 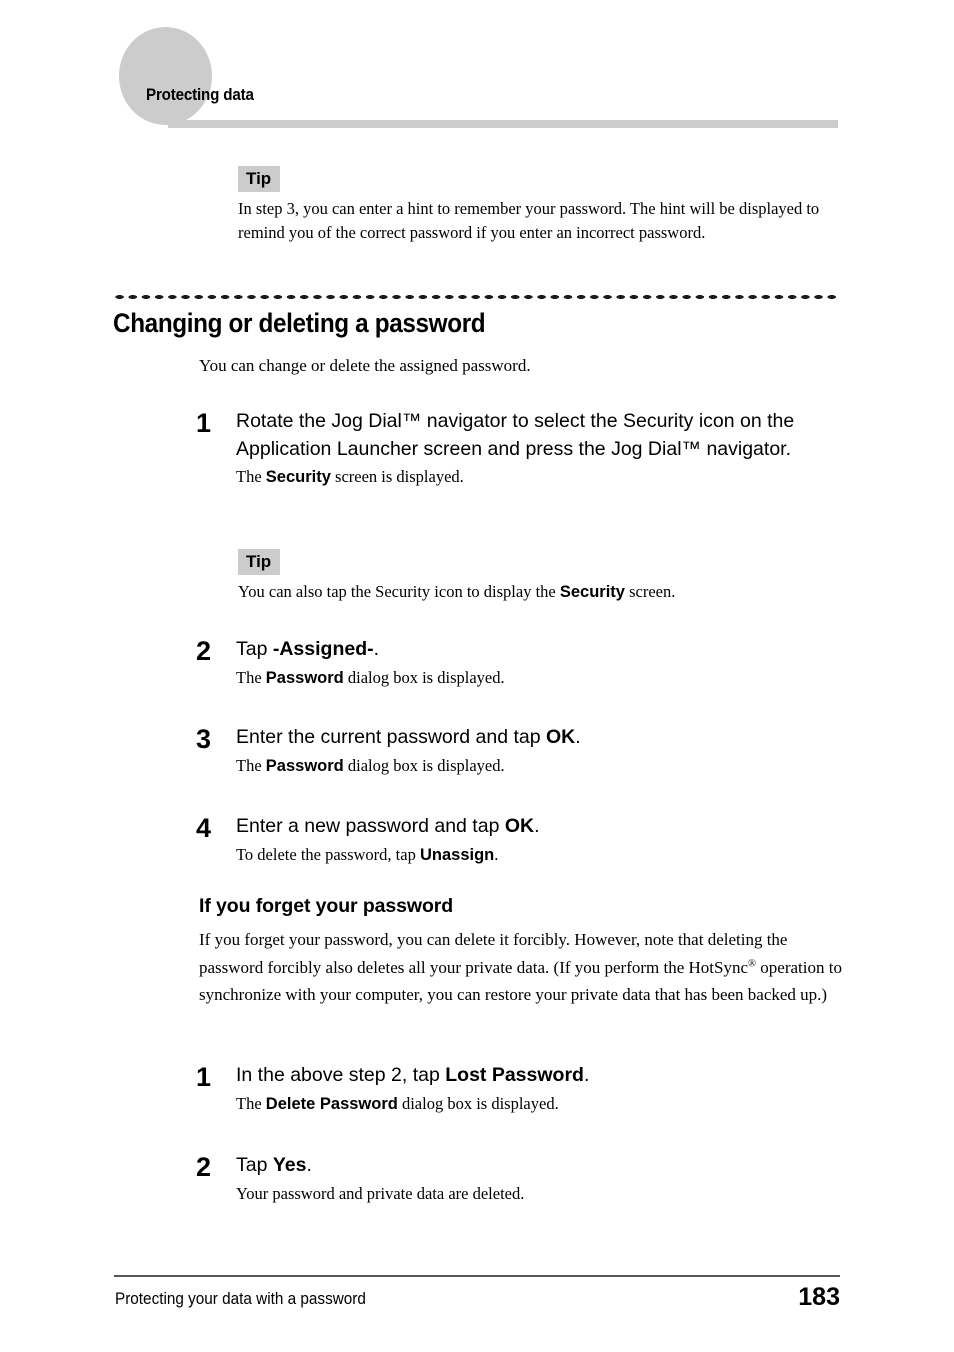 What do you see at coordinates (328, 854) in the screenshot?
I see `step-result-before: To delete the password, tap` at bounding box center [328, 854].